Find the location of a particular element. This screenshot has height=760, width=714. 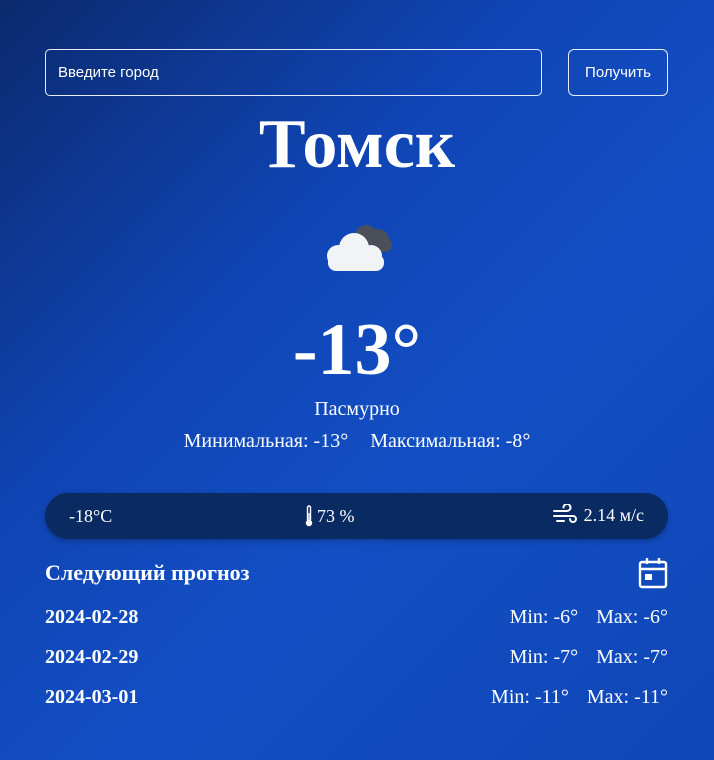

humidity: 73 % is located at coordinates (329, 516).